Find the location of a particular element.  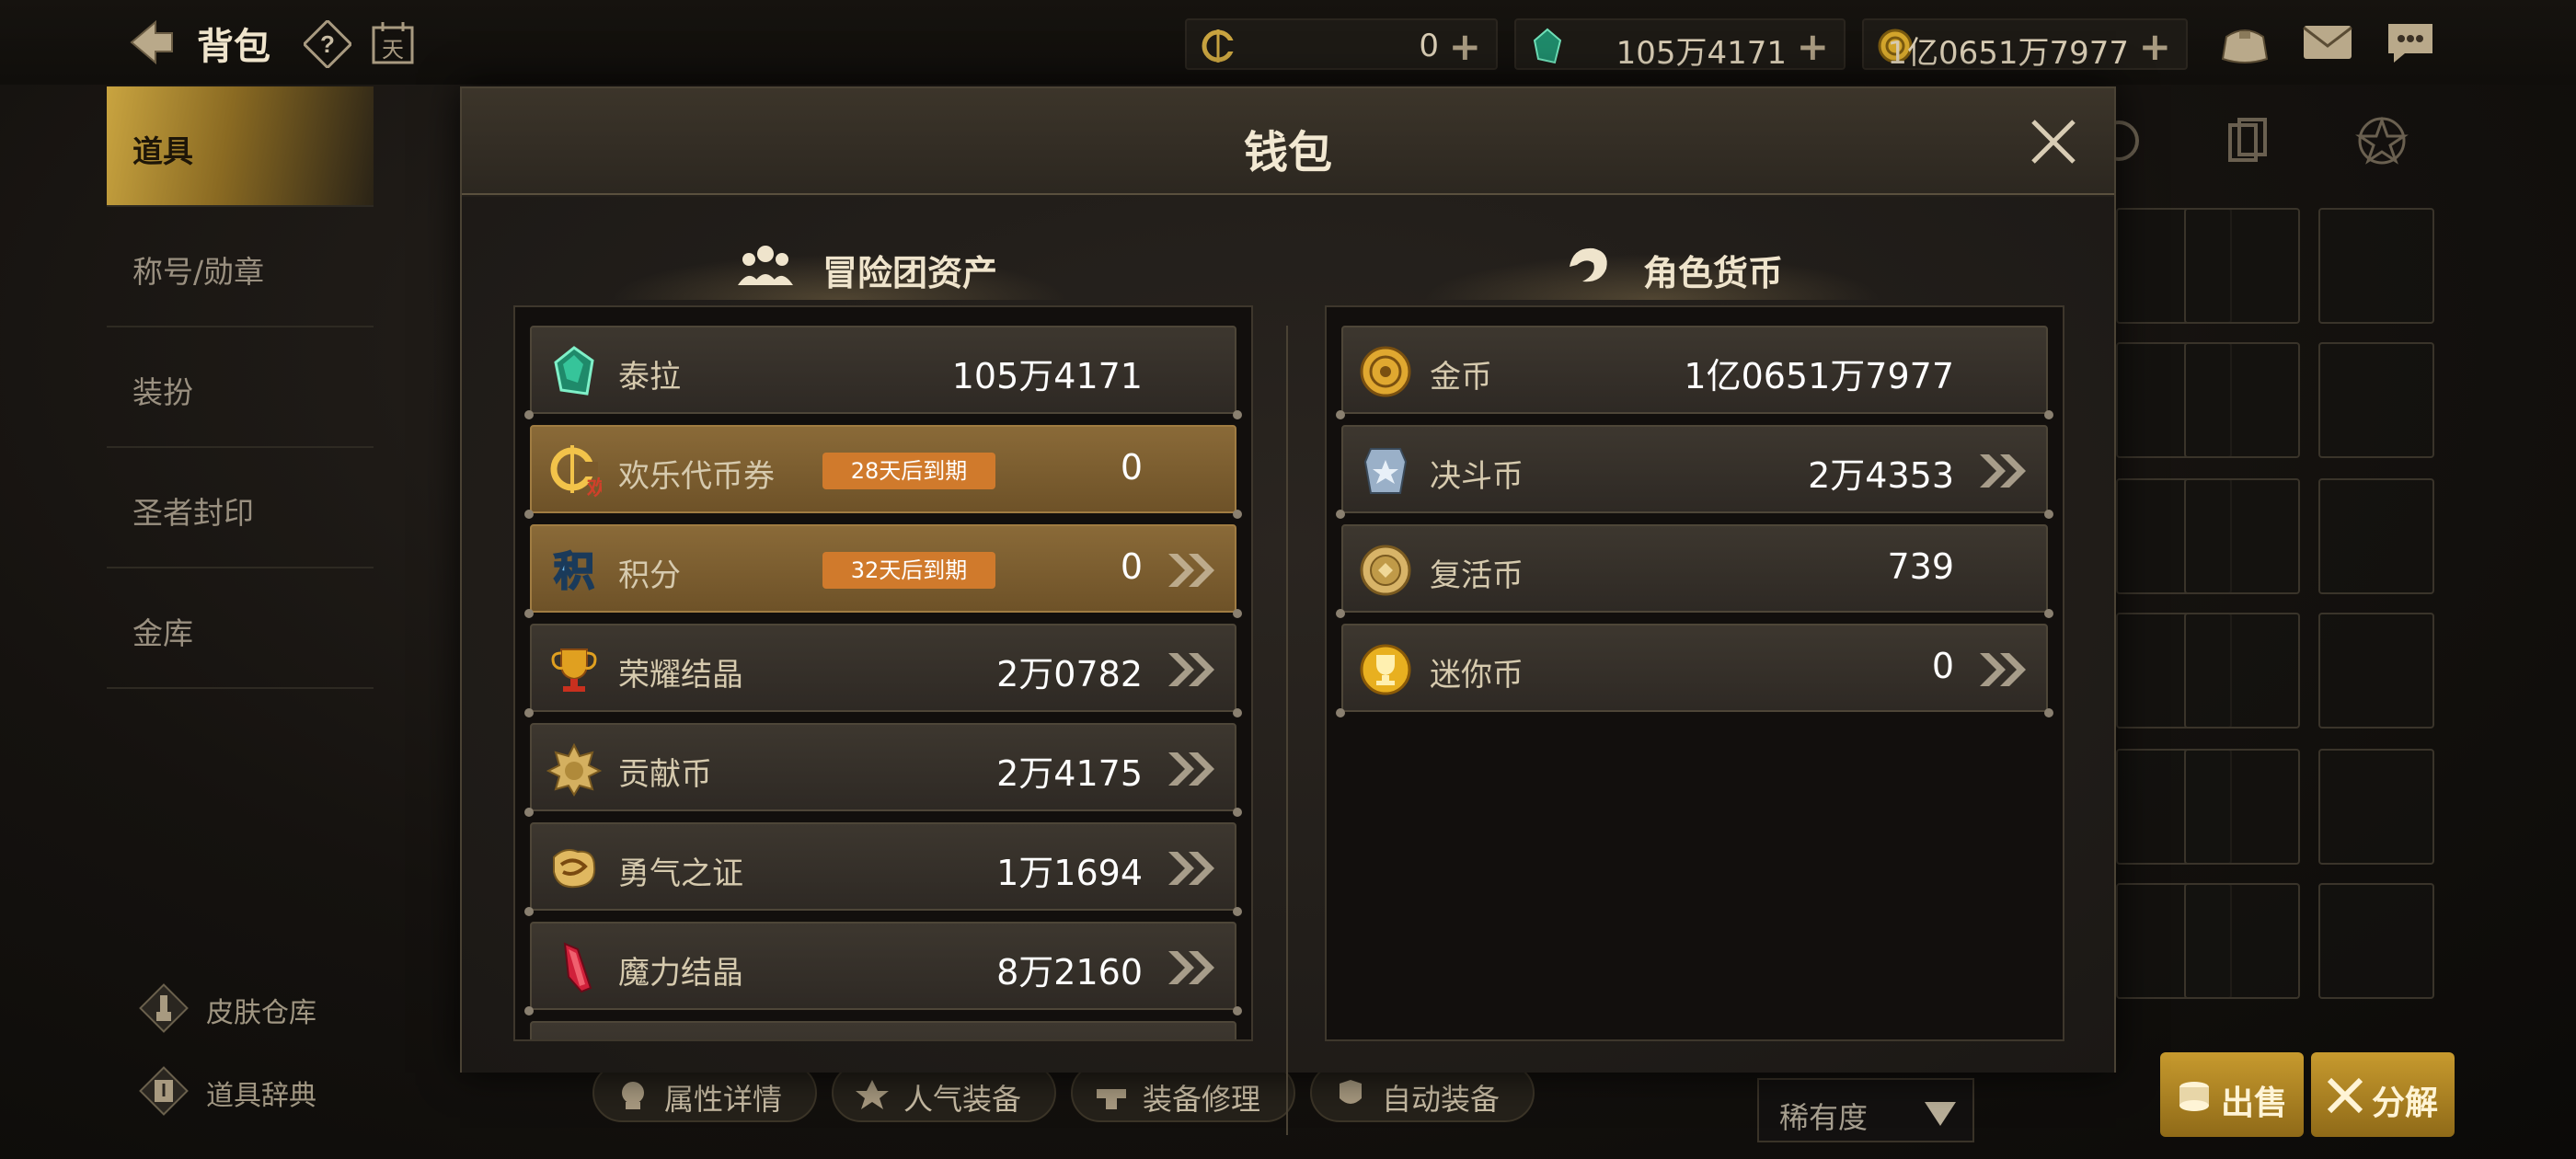

attribute-details-label: 属性详情 is located at coordinates (723, 1099).